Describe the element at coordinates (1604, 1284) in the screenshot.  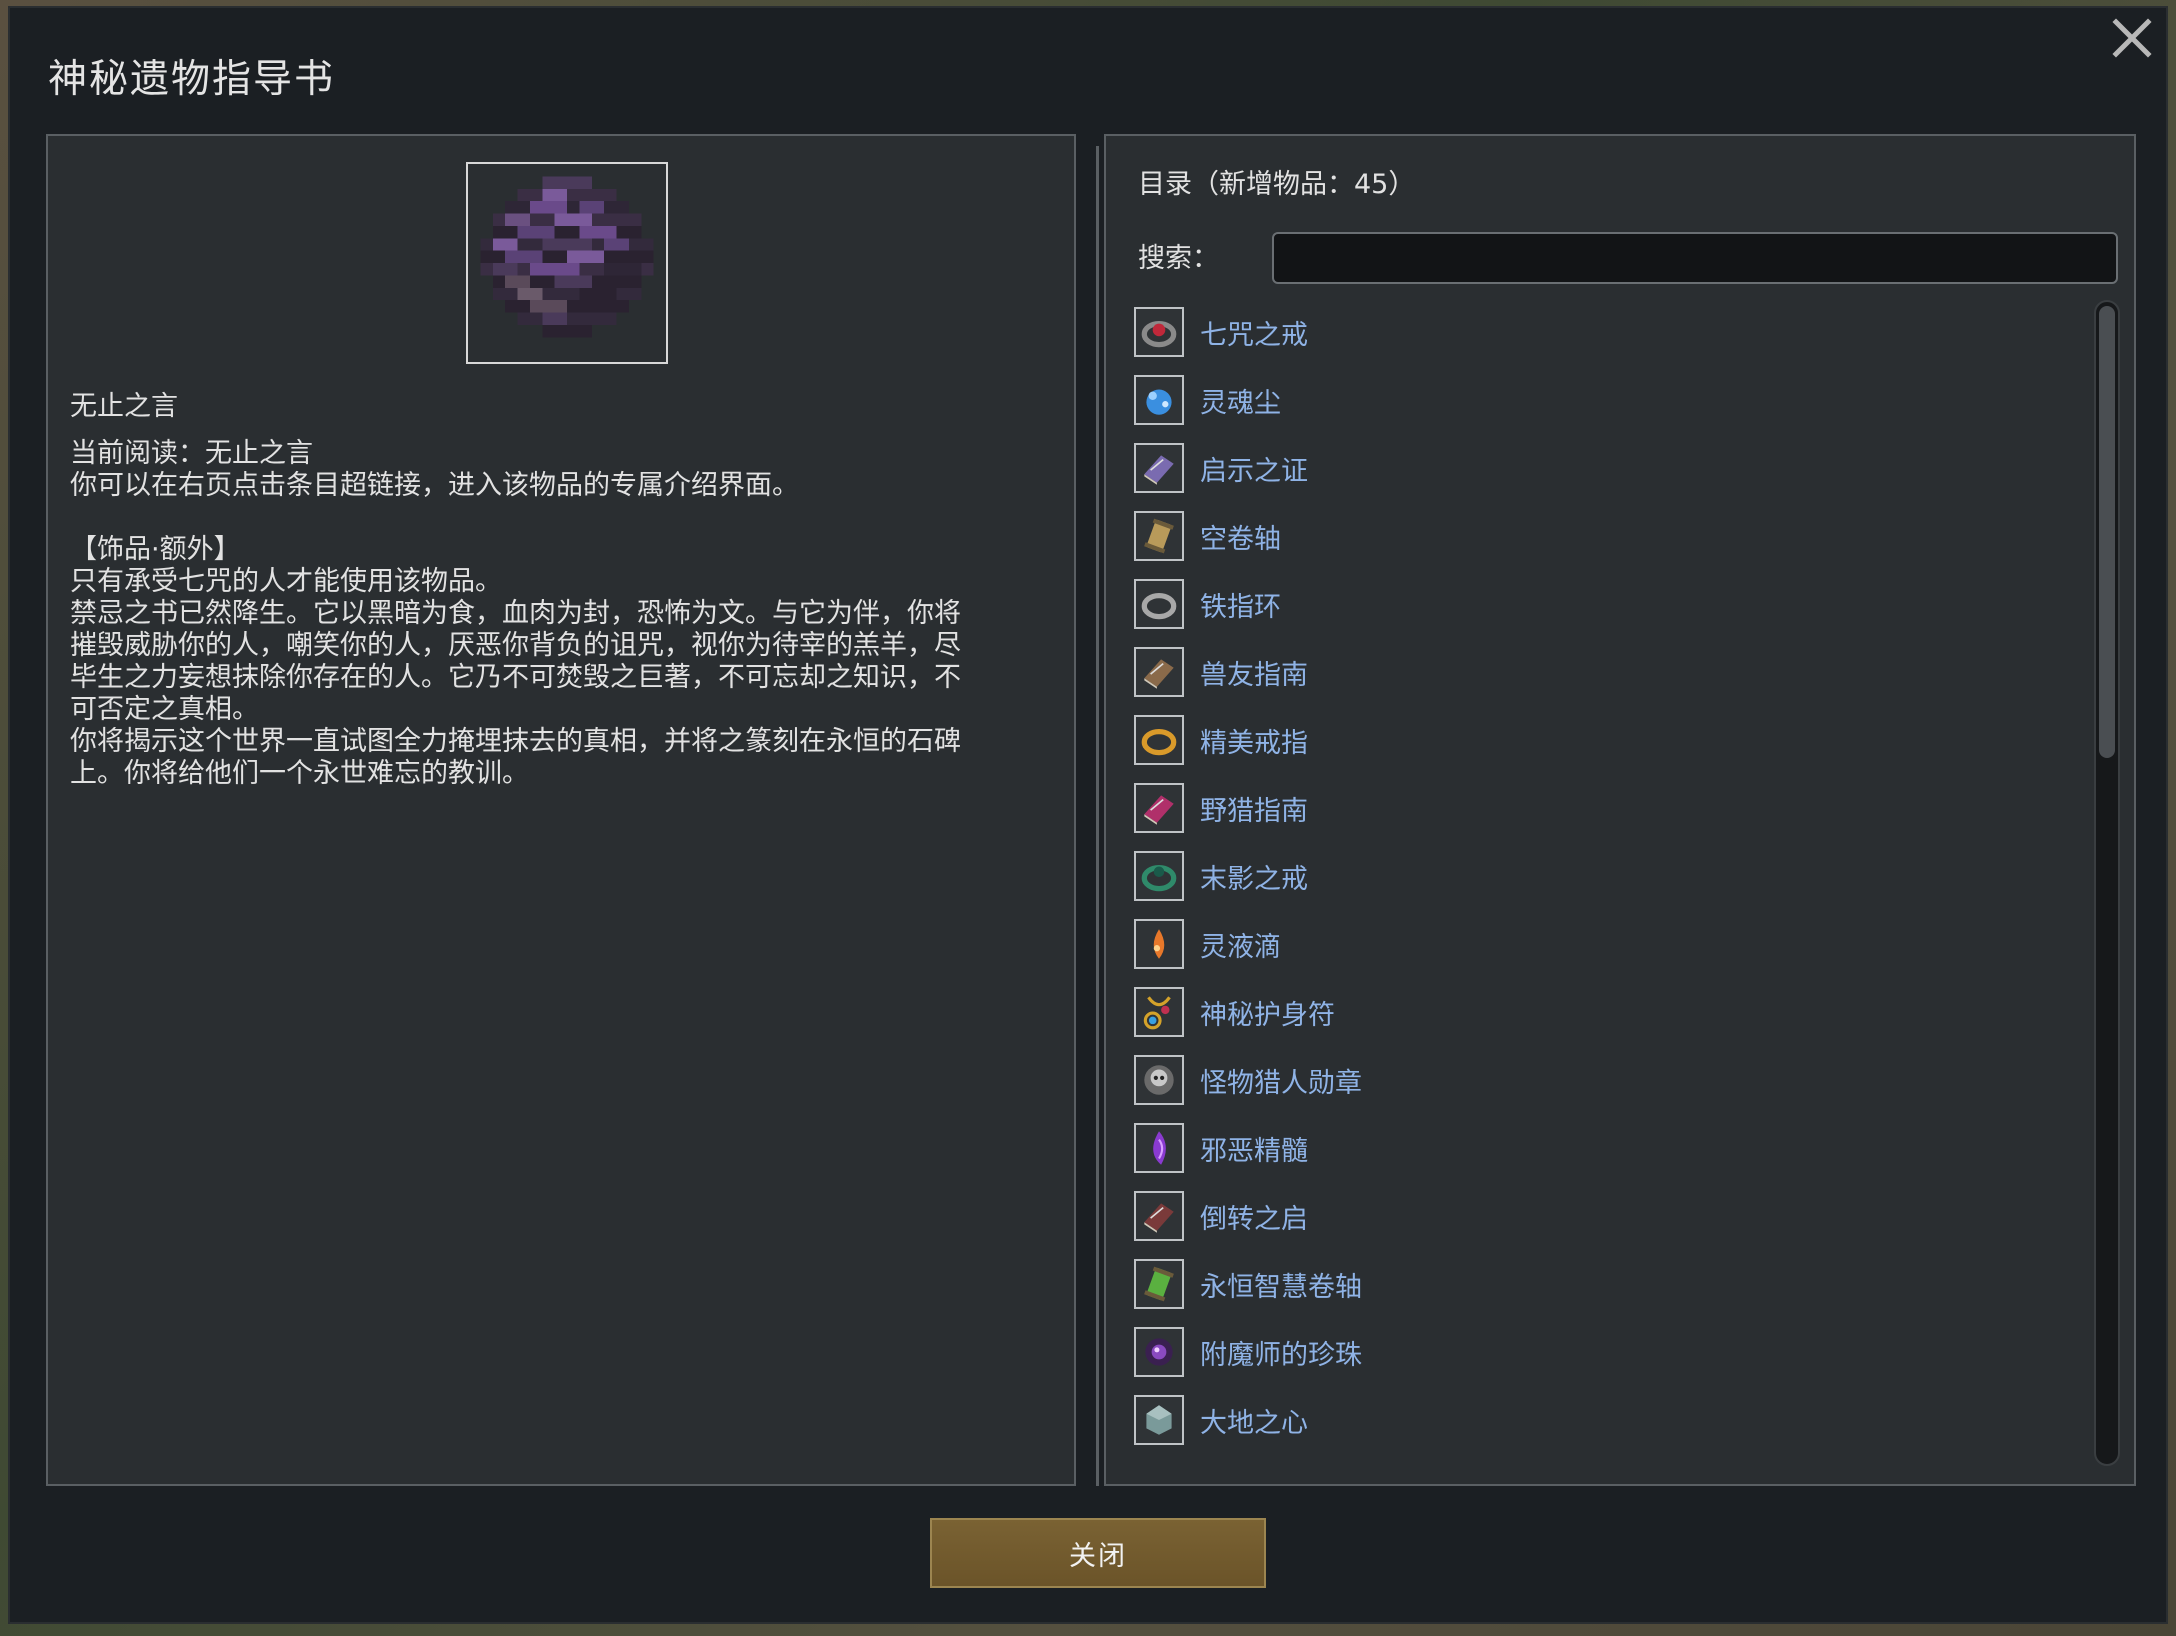
I see `catalog-item: 永恒智慧卷轴` at that location.